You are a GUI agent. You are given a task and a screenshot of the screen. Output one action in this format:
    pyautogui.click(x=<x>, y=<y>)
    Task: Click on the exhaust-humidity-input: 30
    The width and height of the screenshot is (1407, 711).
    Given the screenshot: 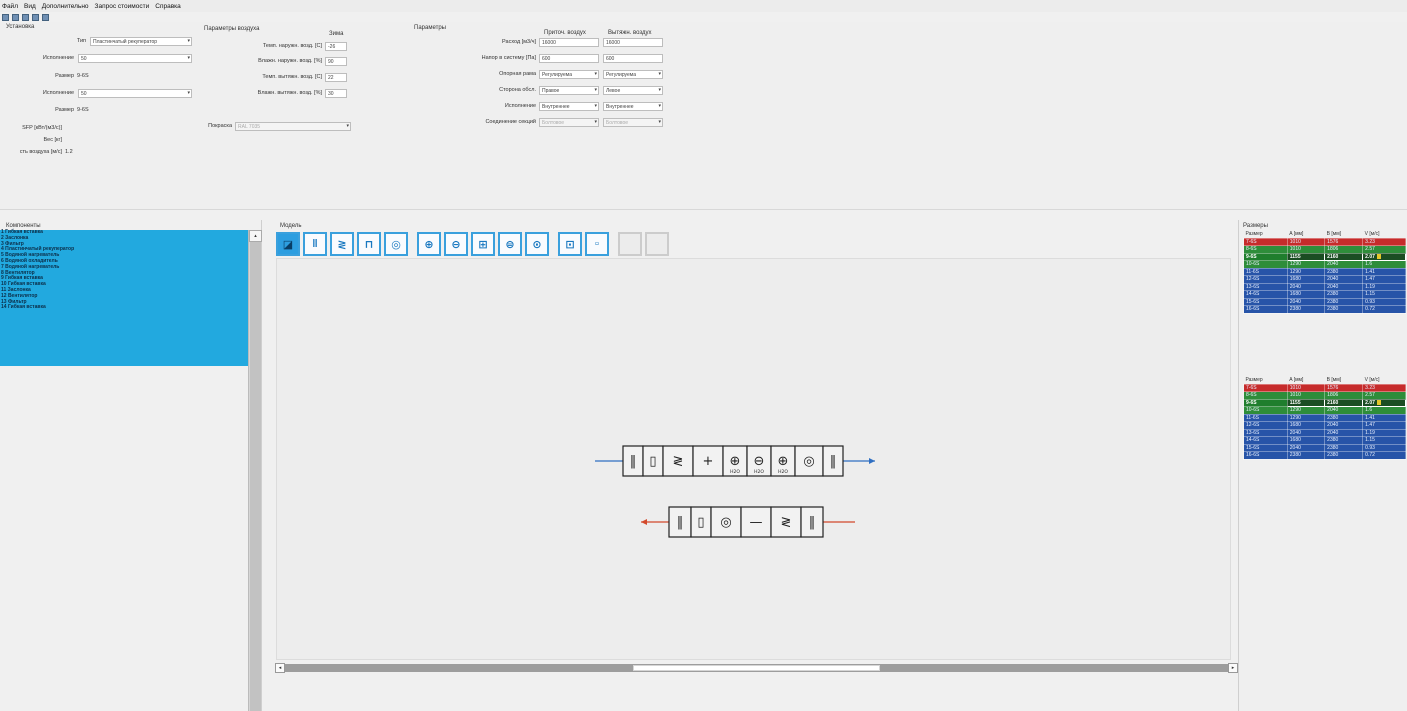 What is the action you would take?
    pyautogui.click(x=336, y=93)
    